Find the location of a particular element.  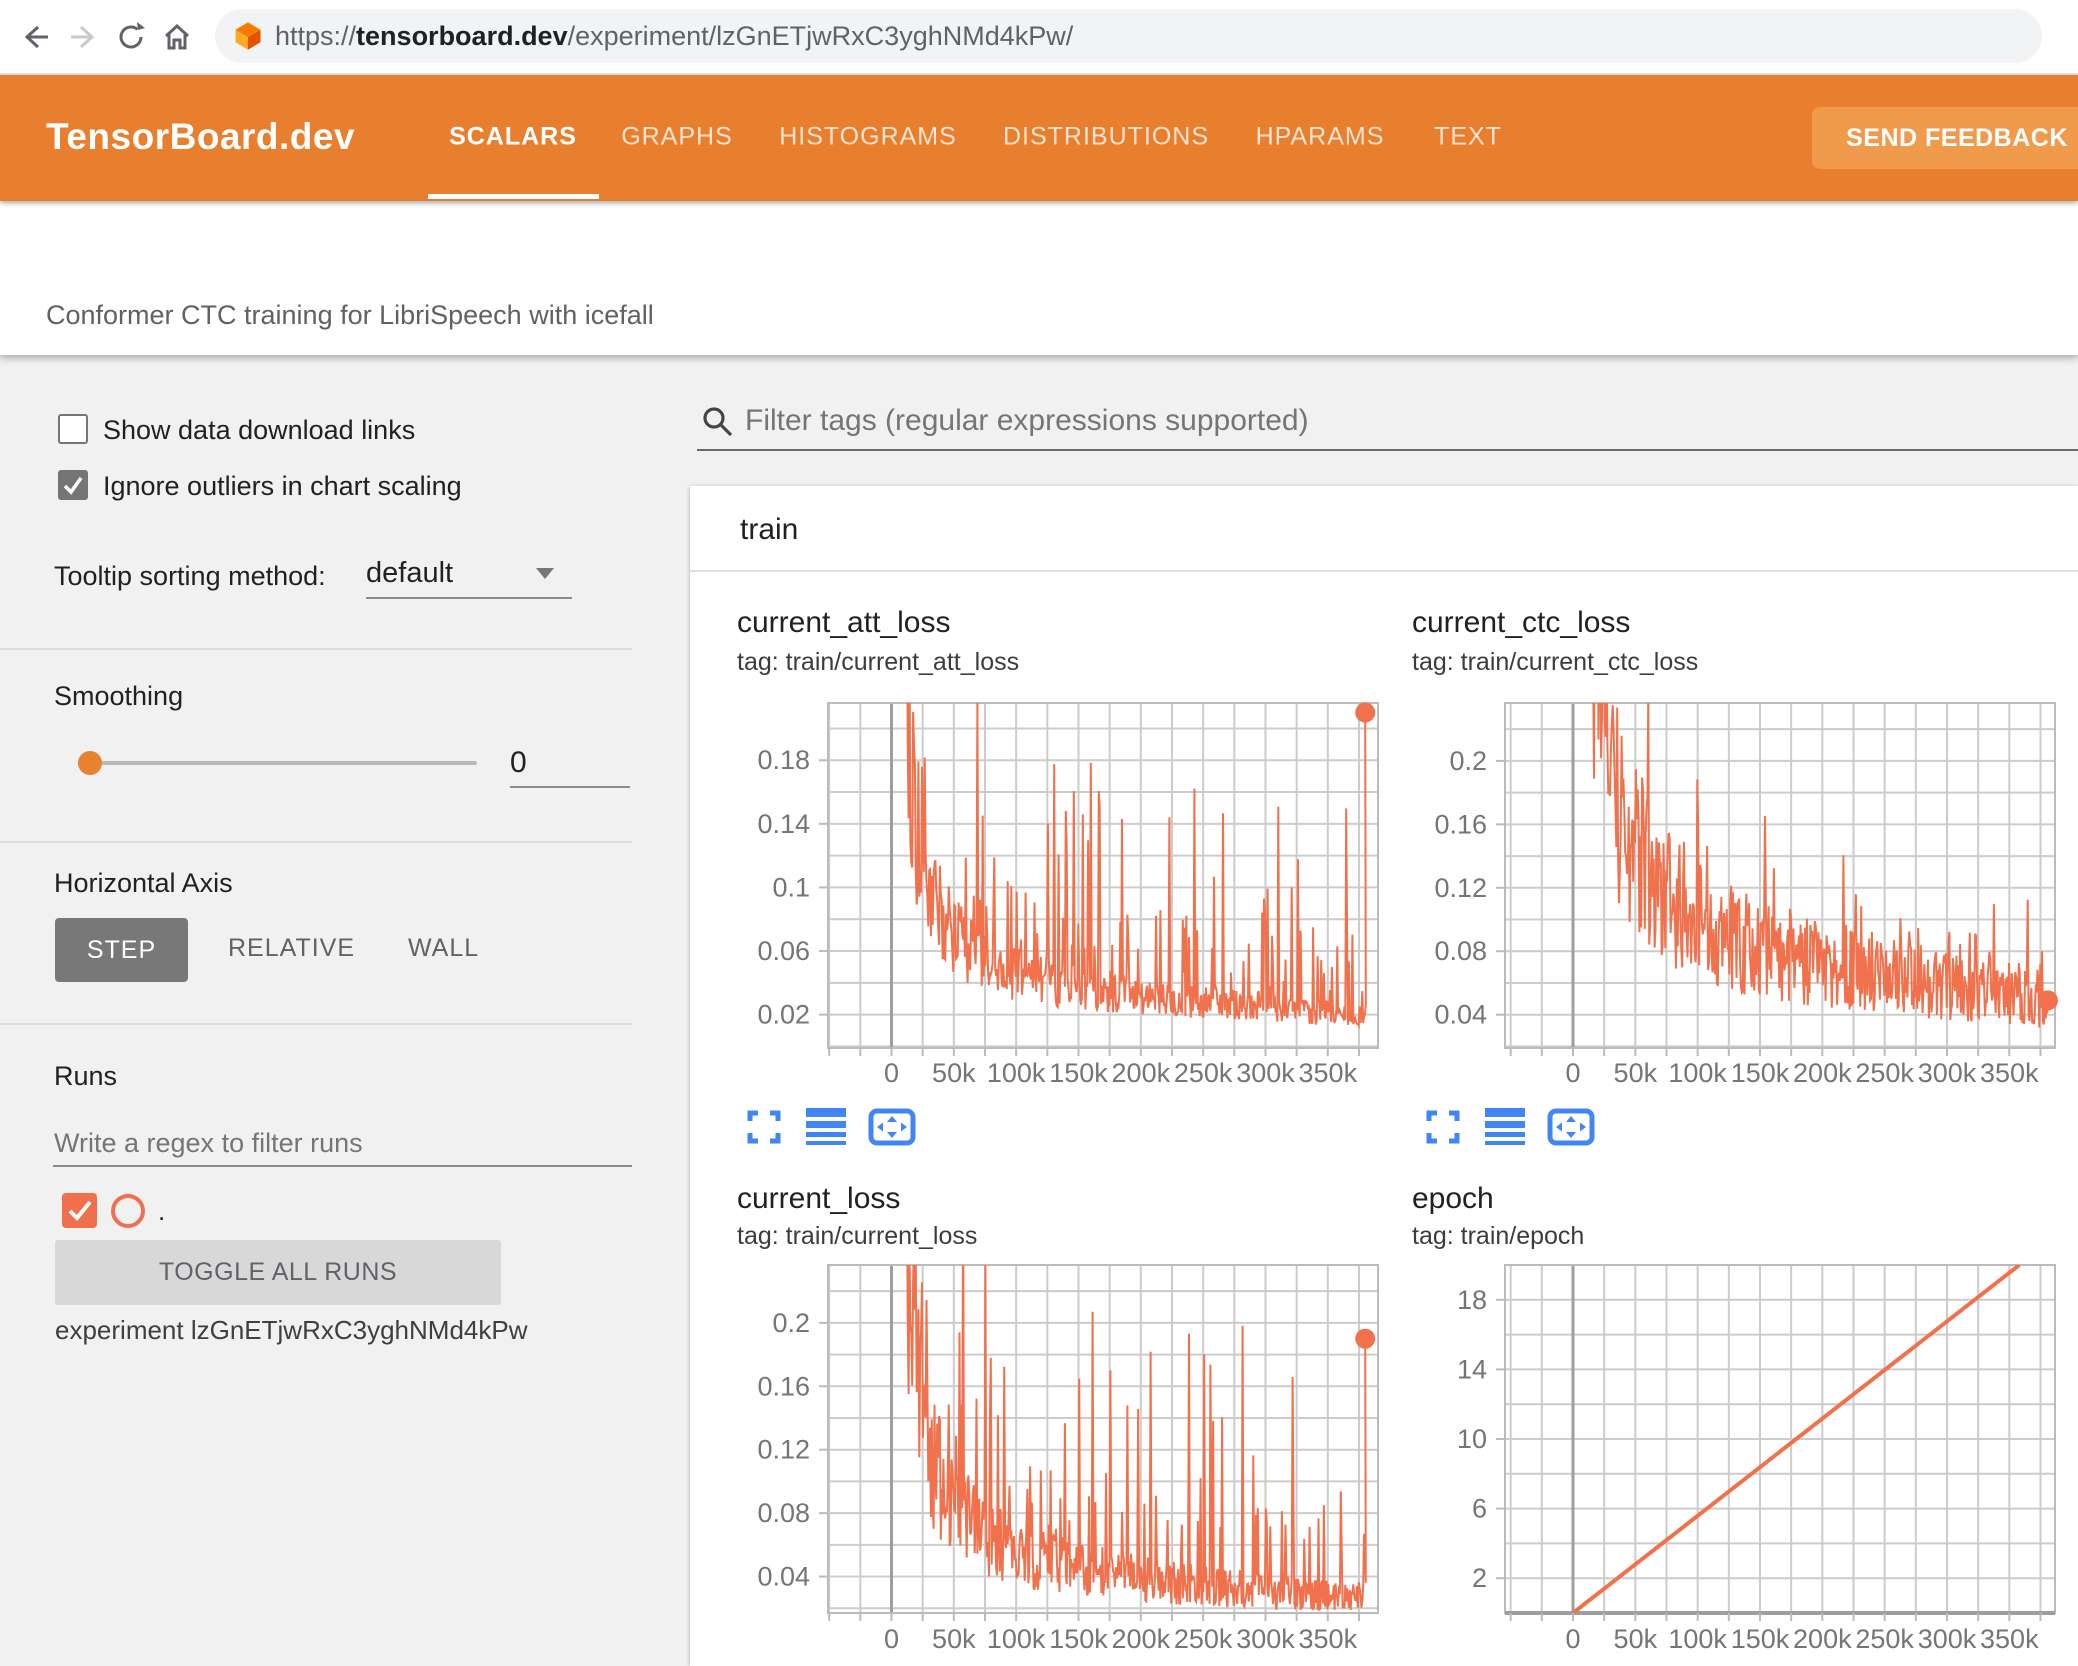

chart-epoch: 0 50k 100k 150k 200k 250k 300k 350k 18 14 10 6 2 is located at coordinates (1756, 1459).